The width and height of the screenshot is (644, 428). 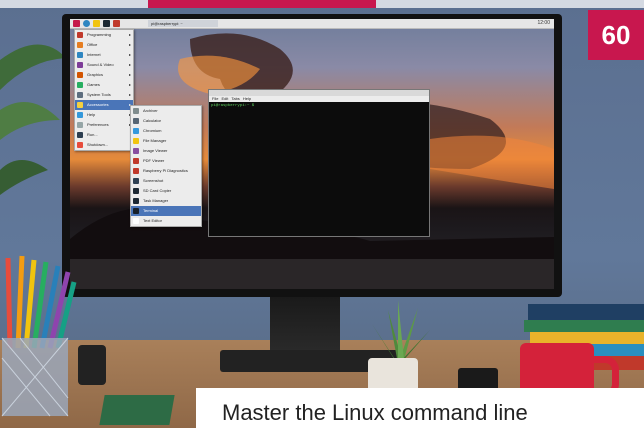 I want to click on menu-item-pdf-viewer: PDF Viewer, so click(x=166, y=161).